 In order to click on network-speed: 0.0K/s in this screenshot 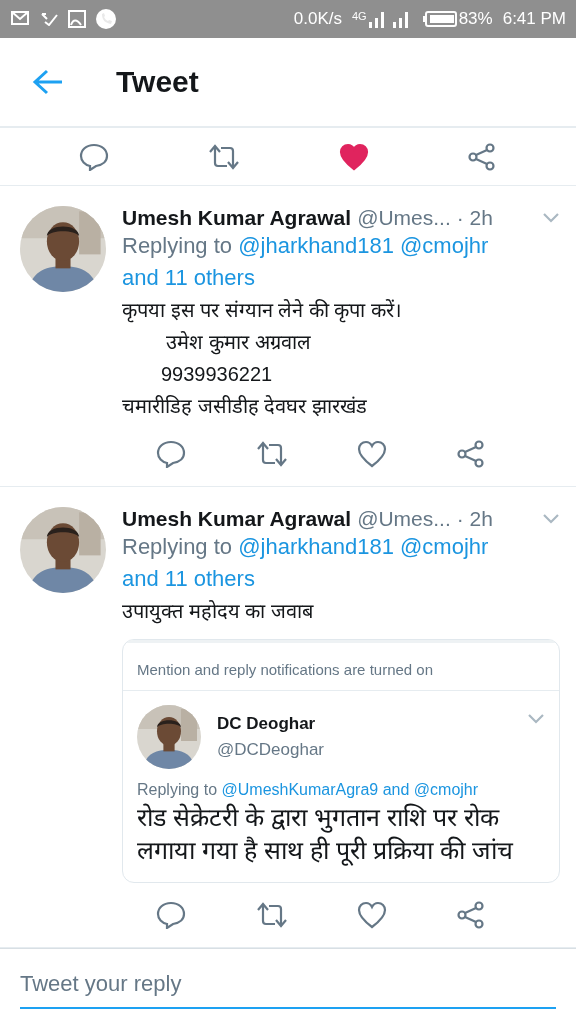, I will do `click(317, 19)`.